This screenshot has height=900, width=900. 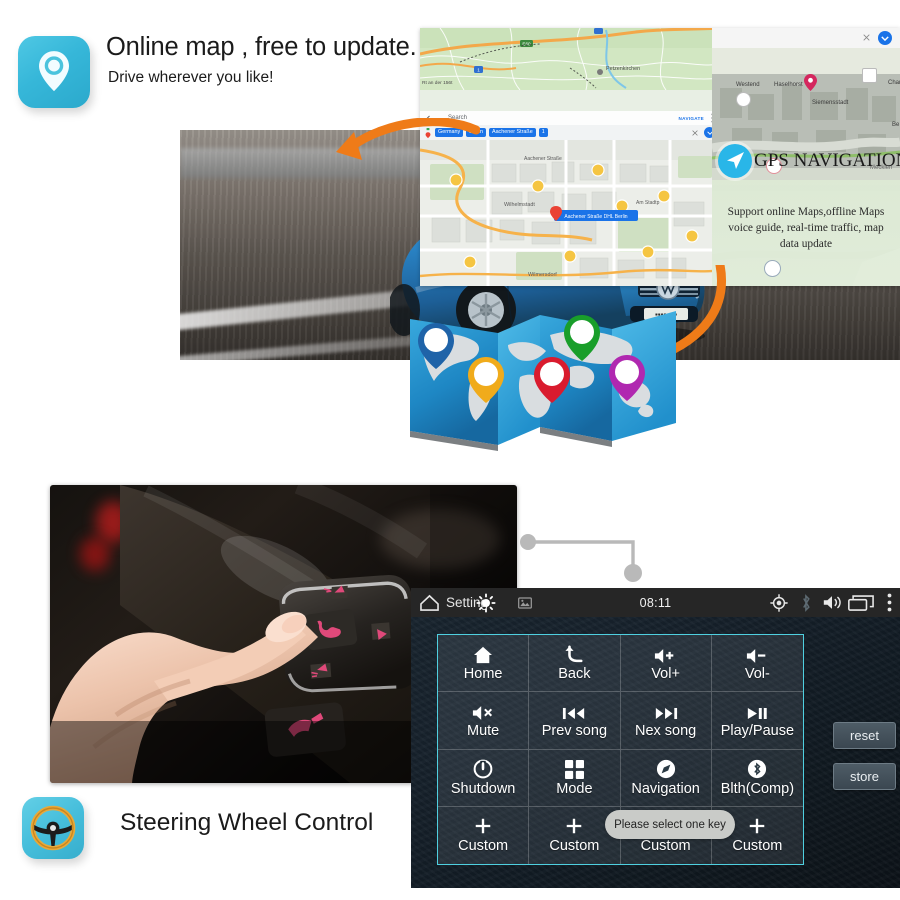 I want to click on store-button: store, so click(x=864, y=776).